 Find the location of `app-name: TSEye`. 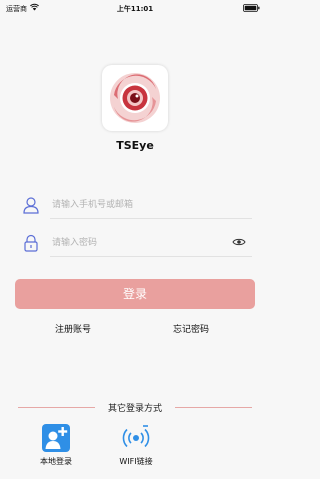

app-name: TSEye is located at coordinates (135, 145).